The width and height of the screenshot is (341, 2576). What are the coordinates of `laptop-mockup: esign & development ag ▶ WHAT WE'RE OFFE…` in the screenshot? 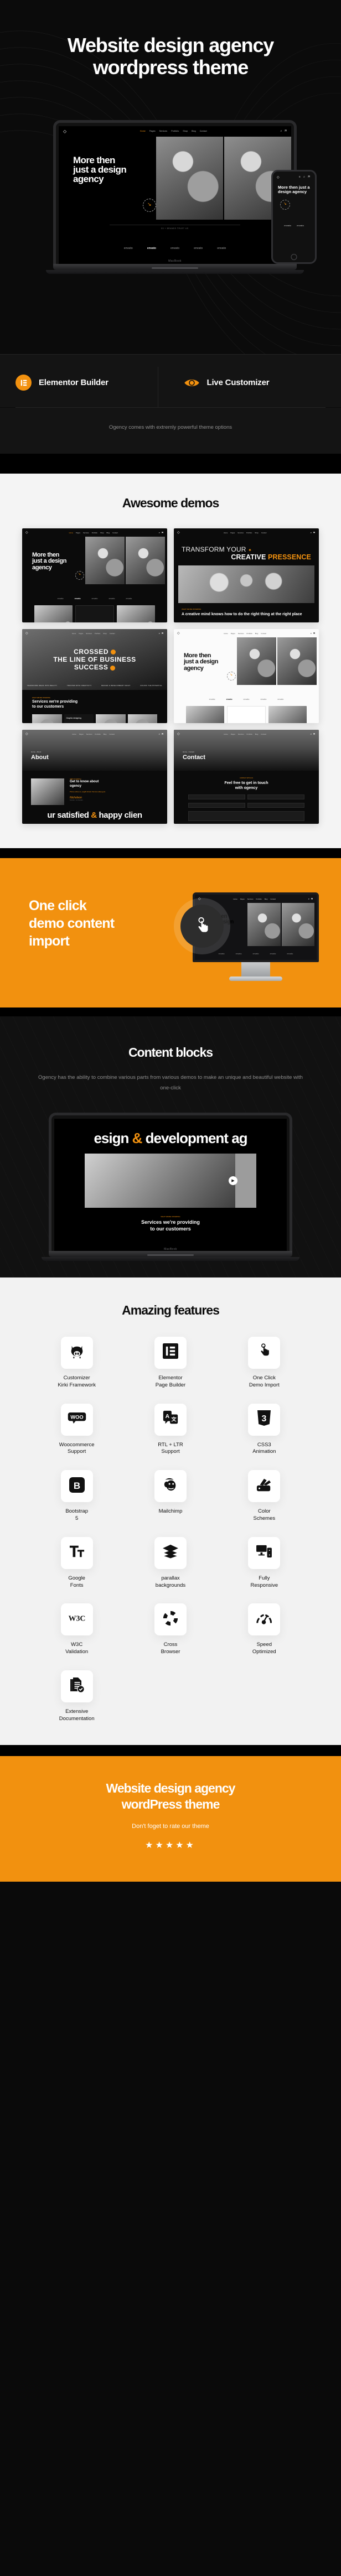 It's located at (170, 1186).